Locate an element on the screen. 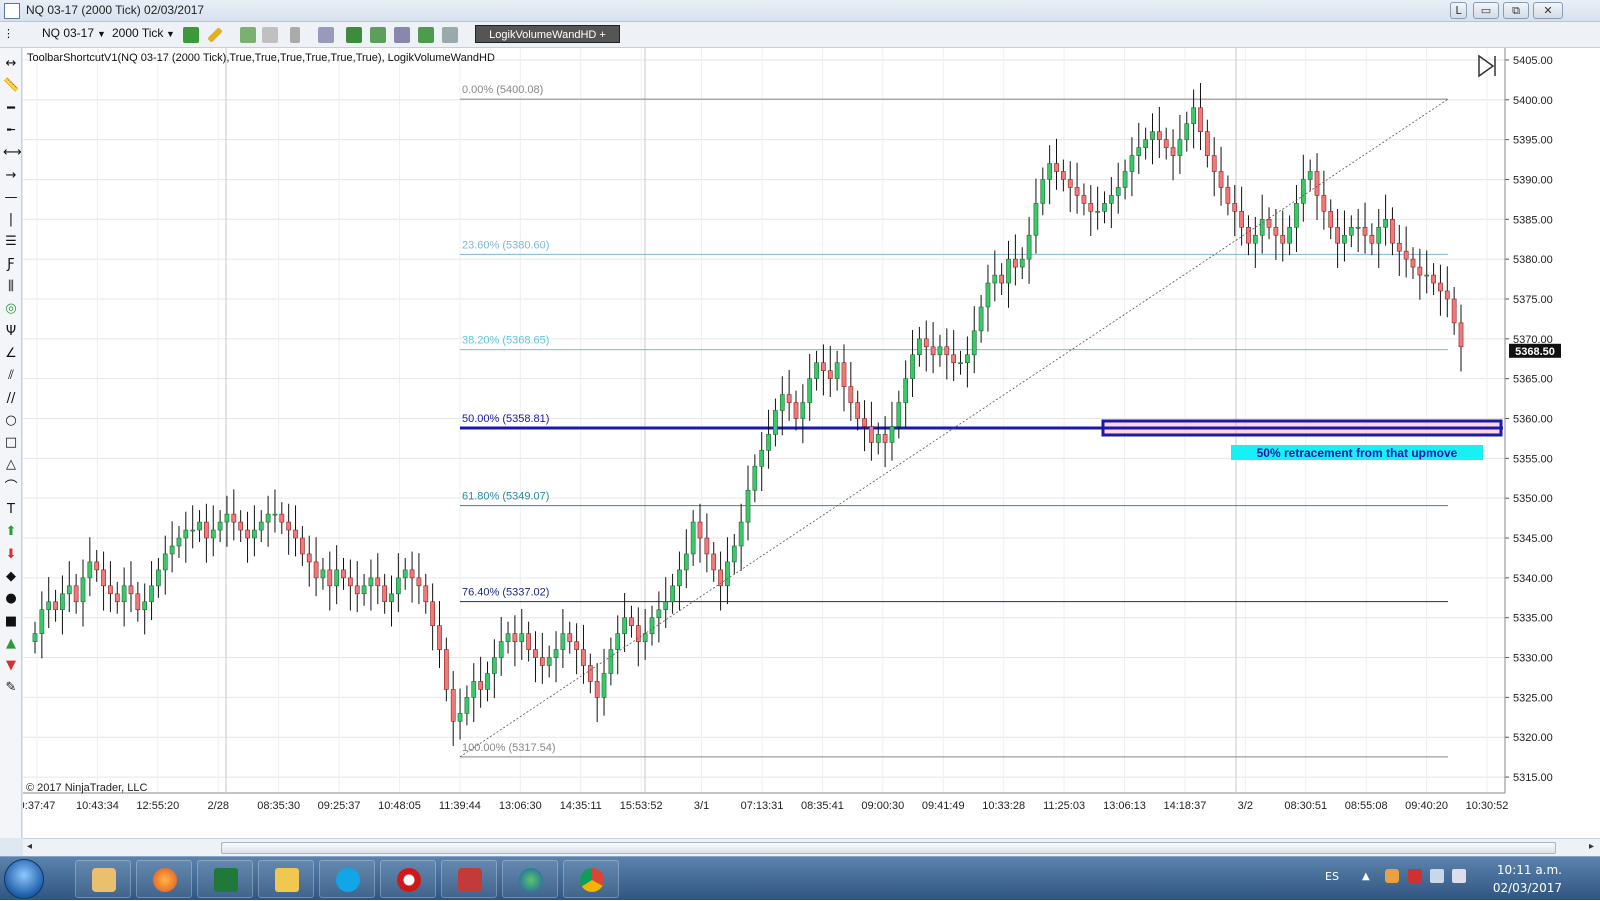 The image size is (1600, 901). tray-app-icon is located at coordinates (1392, 876).